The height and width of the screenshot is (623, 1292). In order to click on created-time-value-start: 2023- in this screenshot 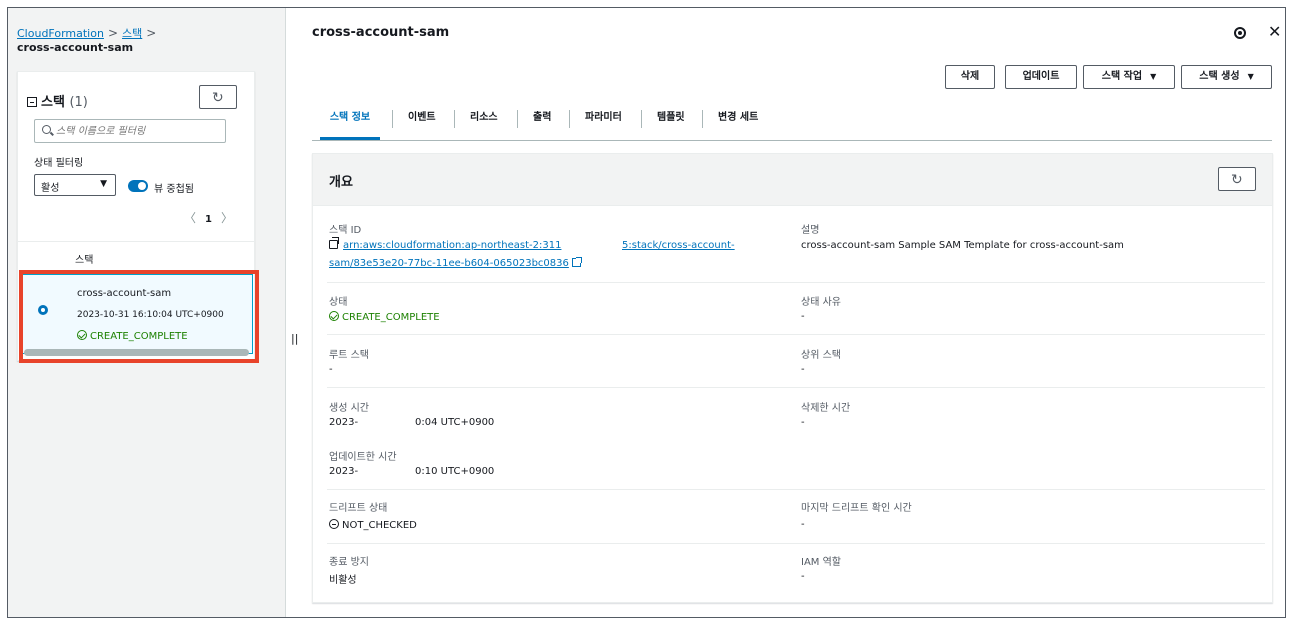, I will do `click(344, 422)`.